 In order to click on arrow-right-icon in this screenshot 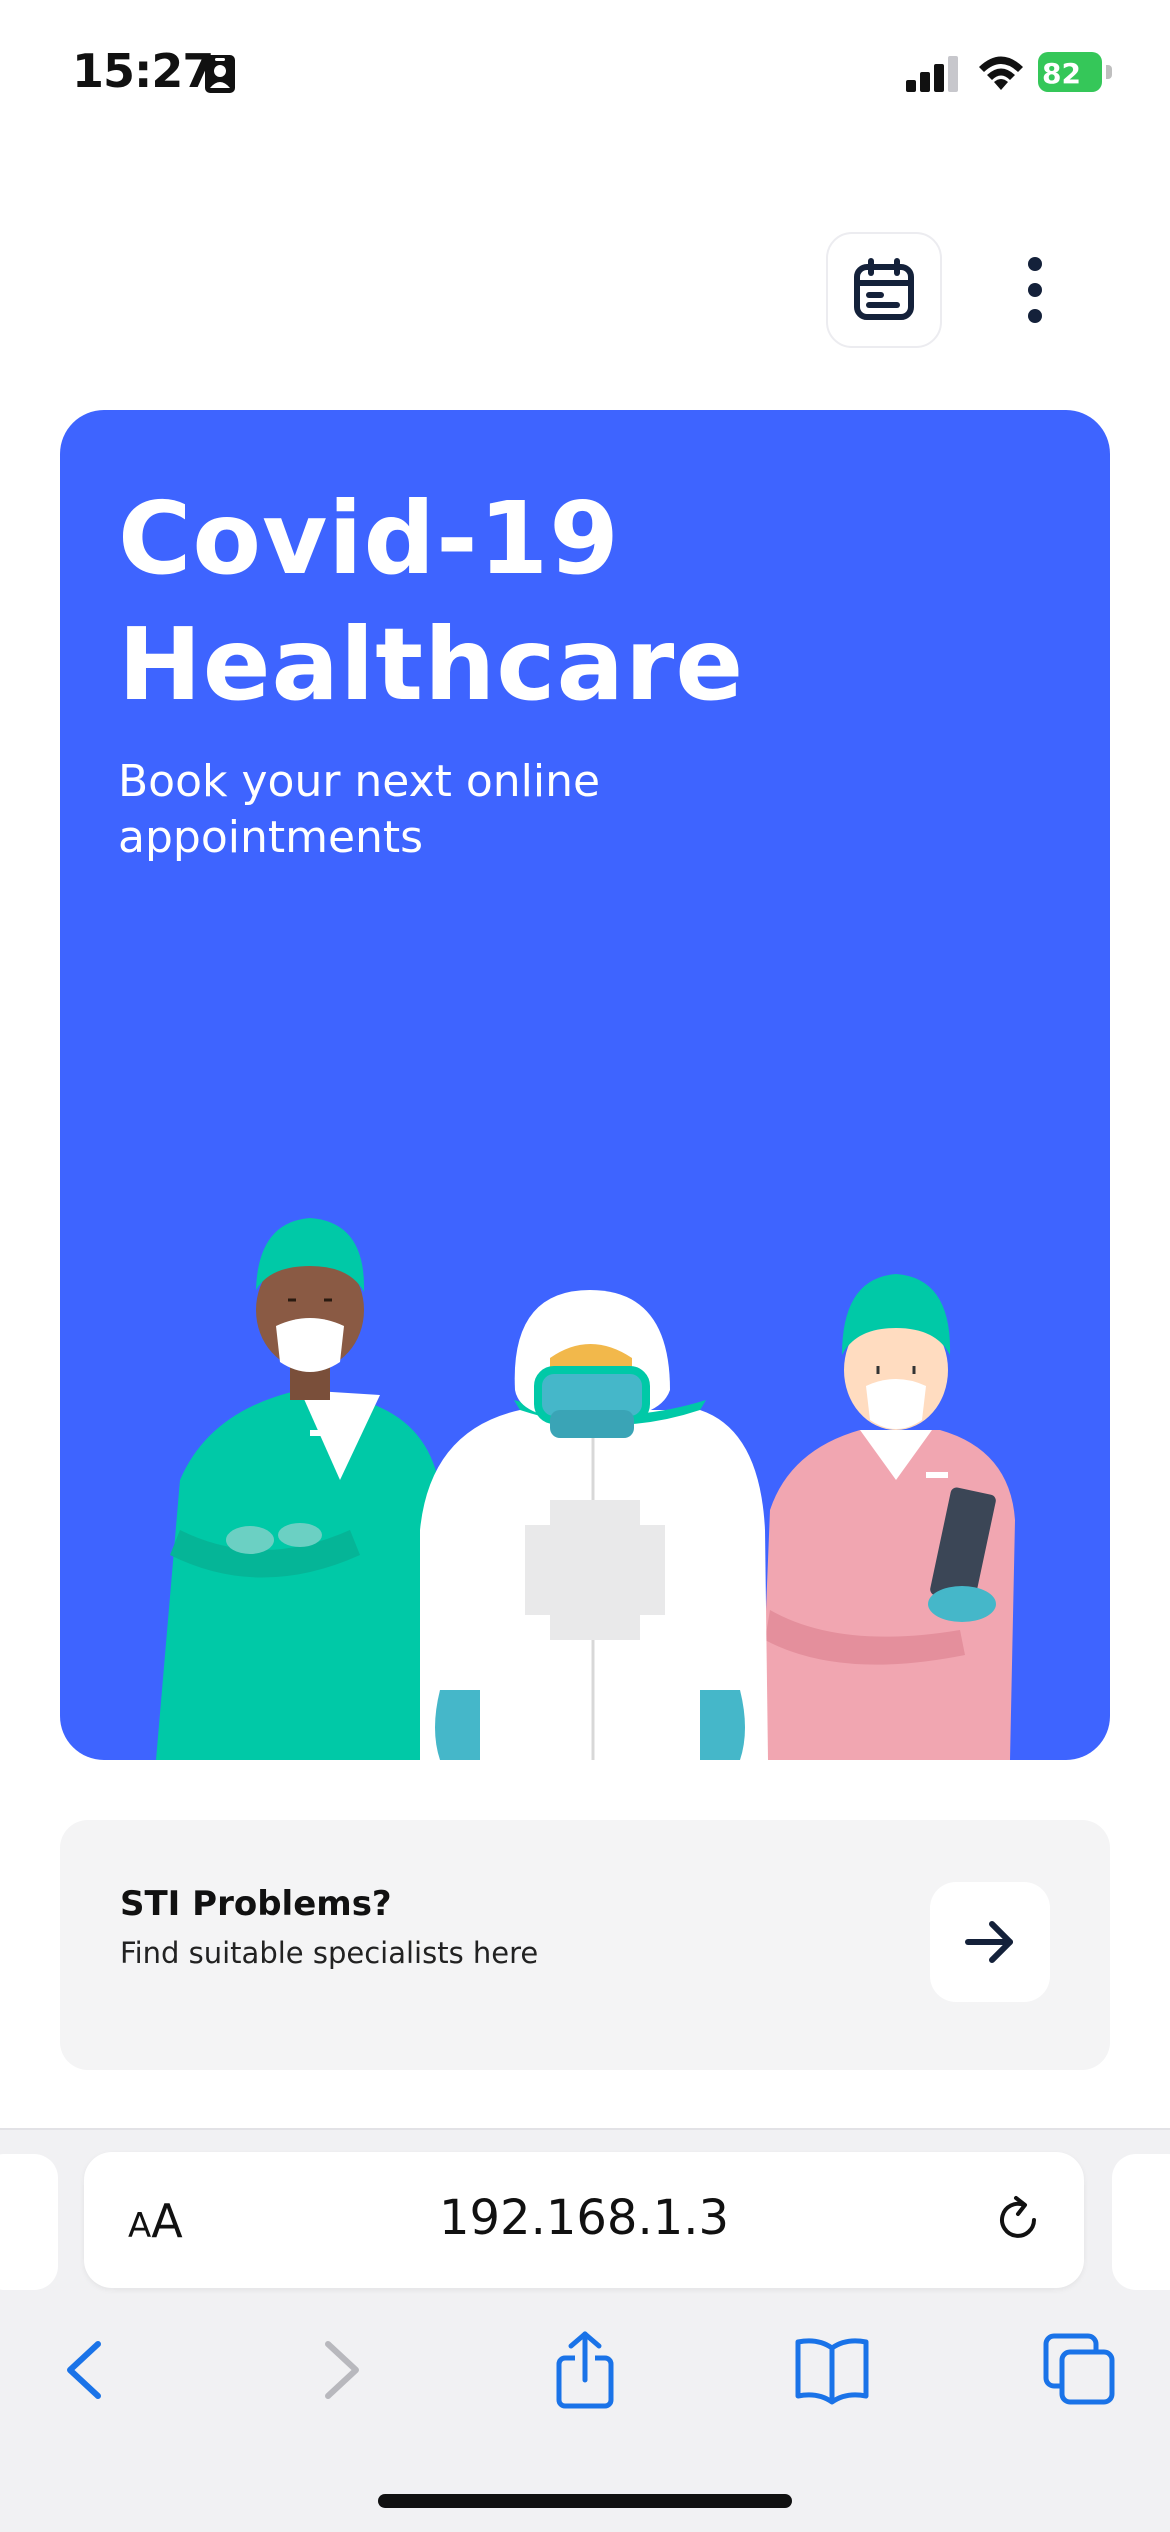, I will do `click(989, 1942)`.